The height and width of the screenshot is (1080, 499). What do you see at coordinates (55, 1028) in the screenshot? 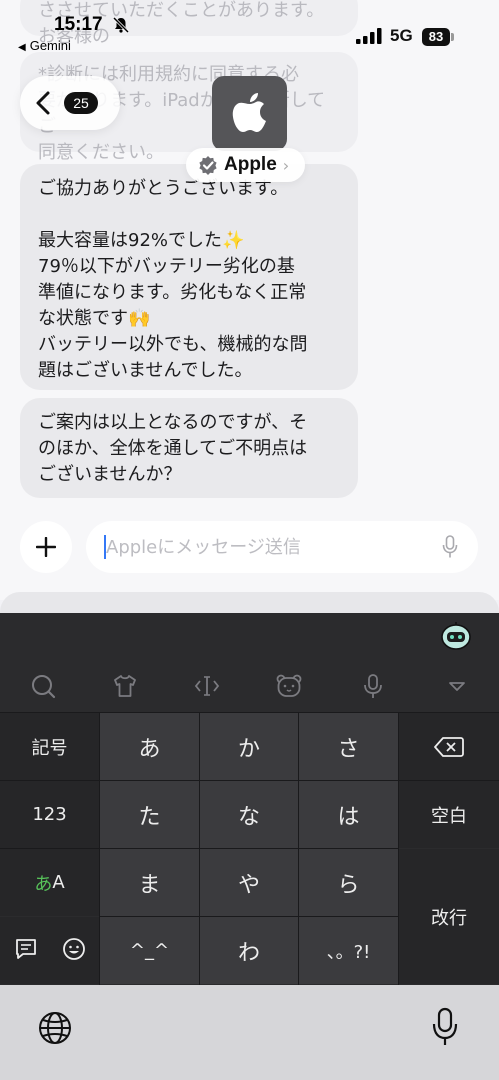
I see `globe-icon` at bounding box center [55, 1028].